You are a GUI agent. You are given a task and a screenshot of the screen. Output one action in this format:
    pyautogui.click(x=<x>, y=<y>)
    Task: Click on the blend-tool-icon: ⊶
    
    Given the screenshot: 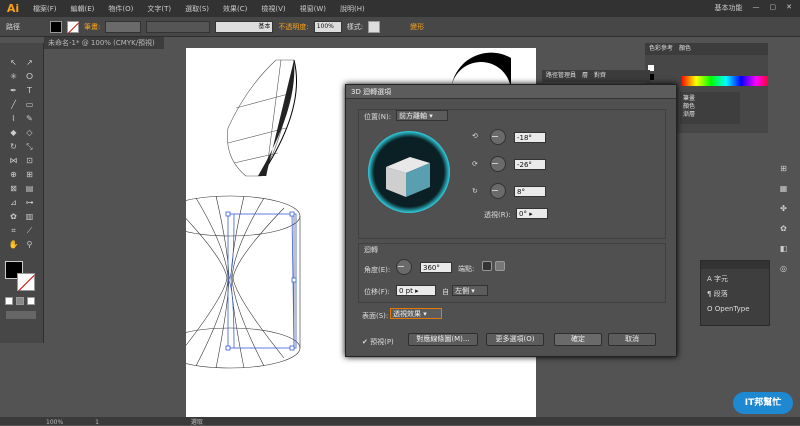 What is the action you would take?
    pyautogui.click(x=29, y=202)
    